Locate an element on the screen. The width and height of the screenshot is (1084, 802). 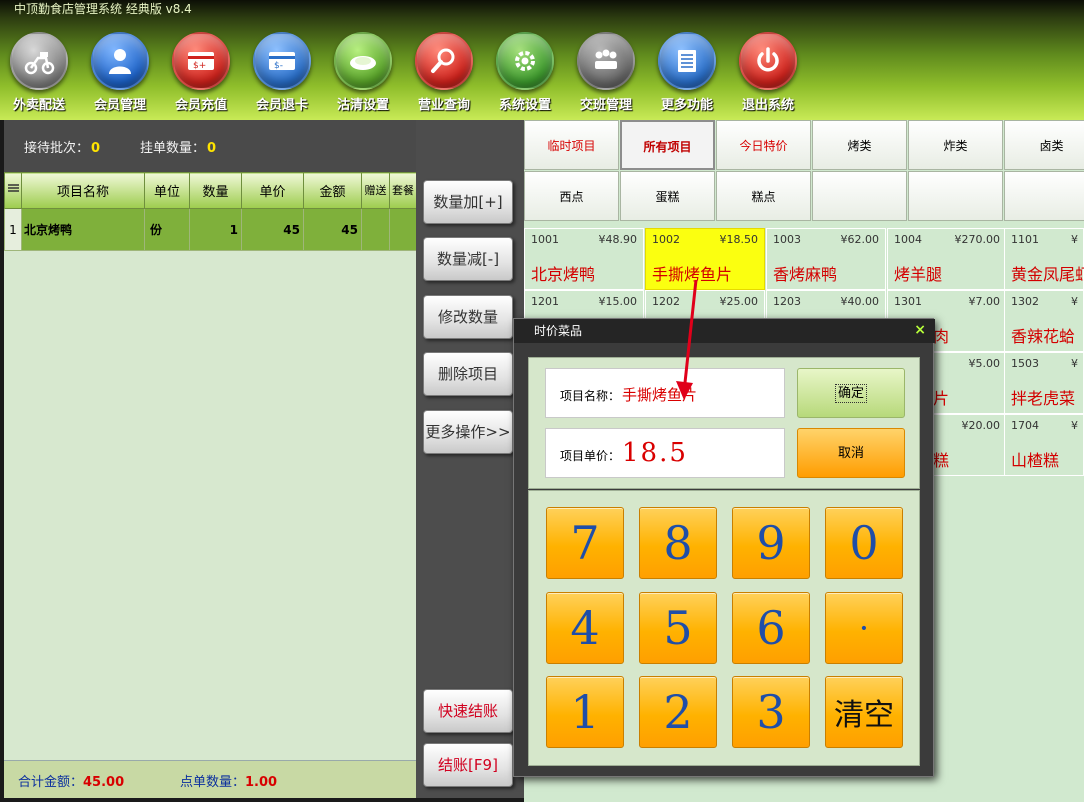
category-fried: 炸类 is located at coordinates (955, 145).